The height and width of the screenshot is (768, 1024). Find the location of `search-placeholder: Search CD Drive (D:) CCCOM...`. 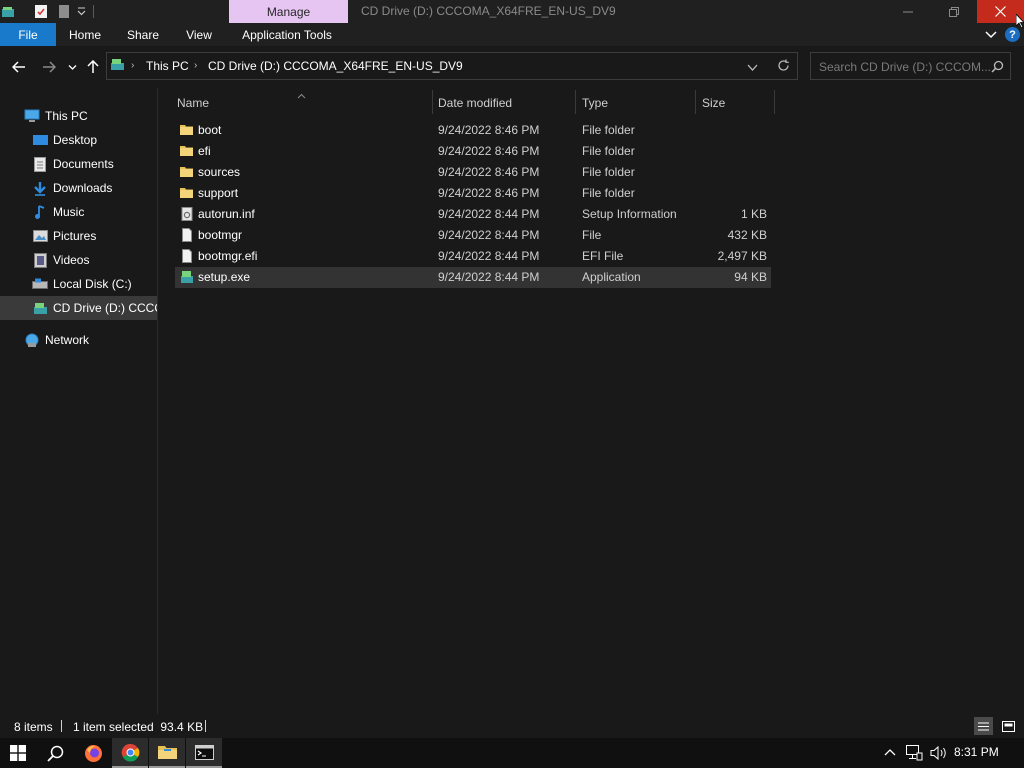

search-placeholder: Search CD Drive (D:) CCCOM... is located at coordinates (905, 67).